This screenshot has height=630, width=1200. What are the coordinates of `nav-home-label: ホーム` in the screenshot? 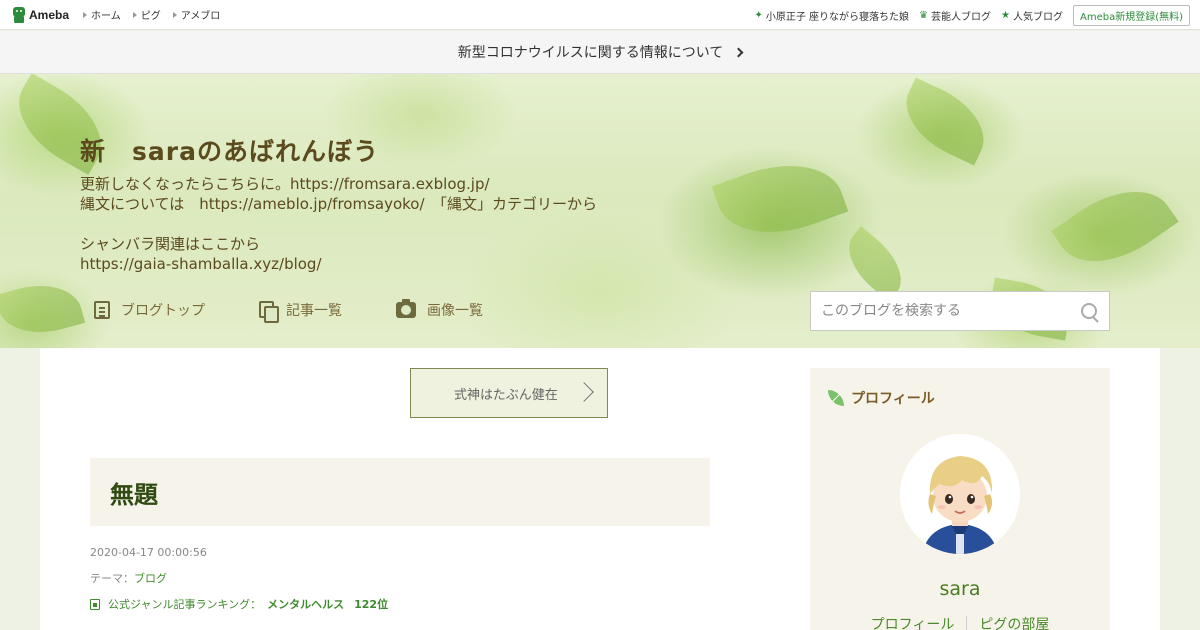 It's located at (106, 16).